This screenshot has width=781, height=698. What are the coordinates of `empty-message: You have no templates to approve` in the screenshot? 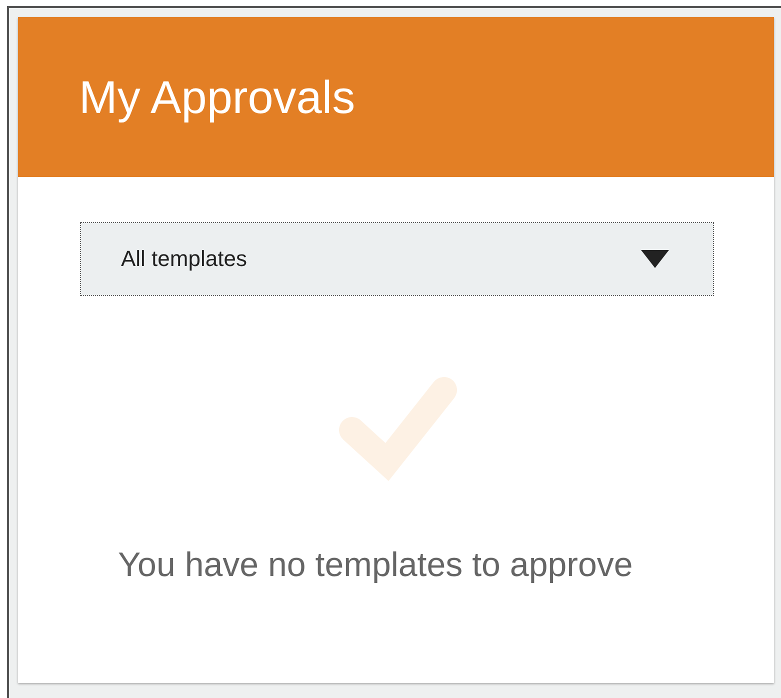 It's located at (375, 565).